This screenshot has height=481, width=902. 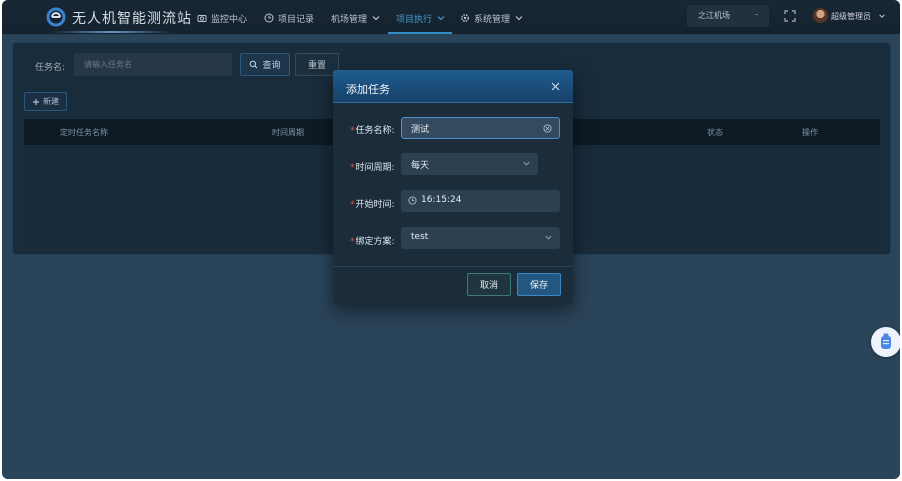 I want to click on task-name-input: 测试, so click(x=480, y=128).